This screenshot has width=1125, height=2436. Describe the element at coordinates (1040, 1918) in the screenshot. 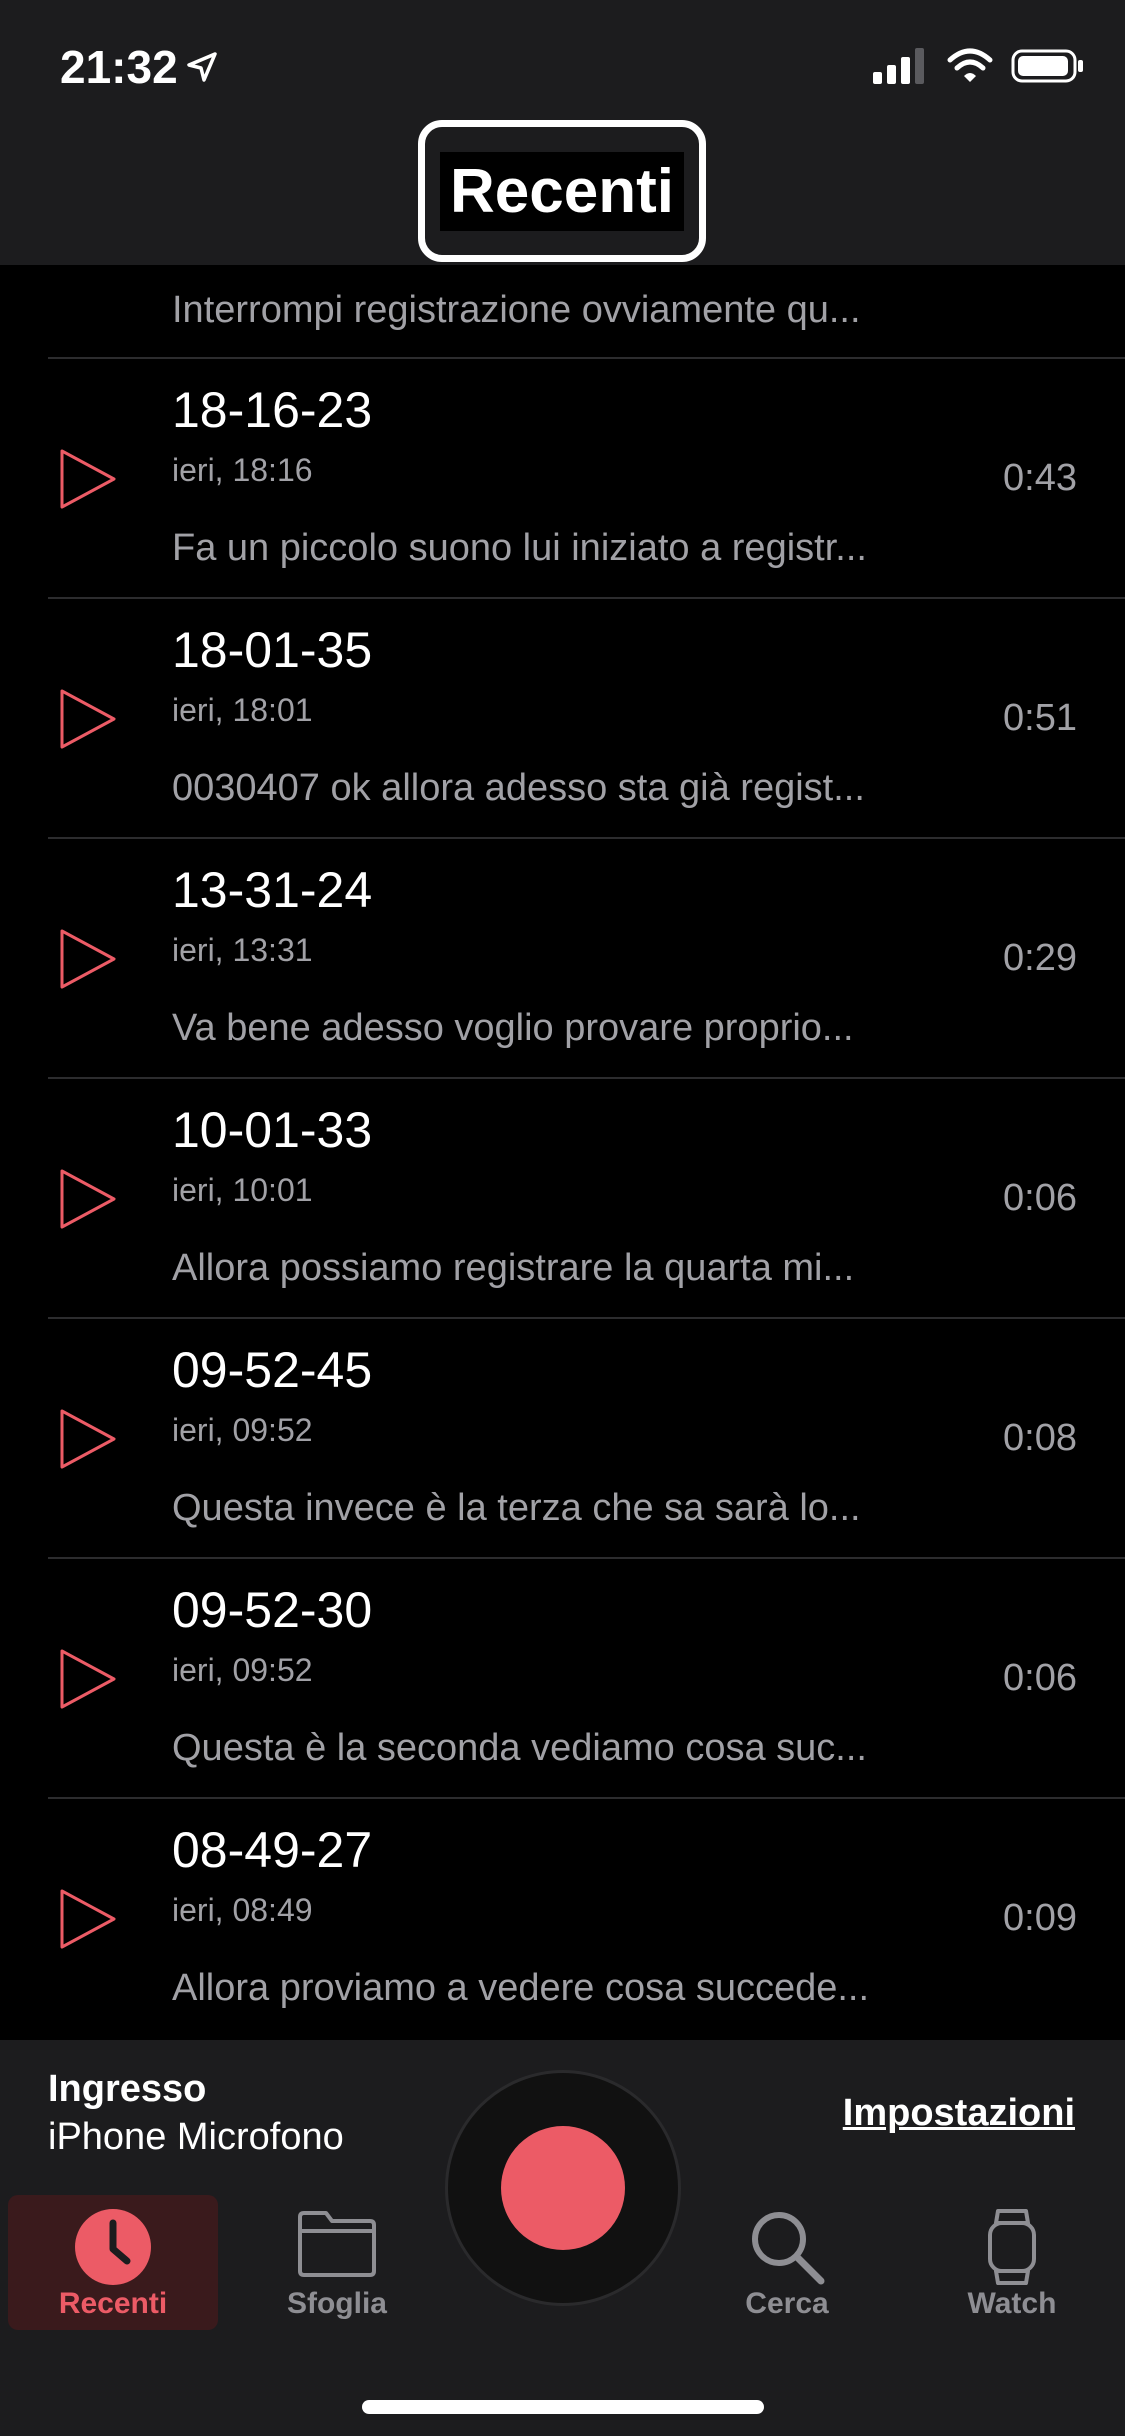

I see `recording-duration: 0:09` at that location.